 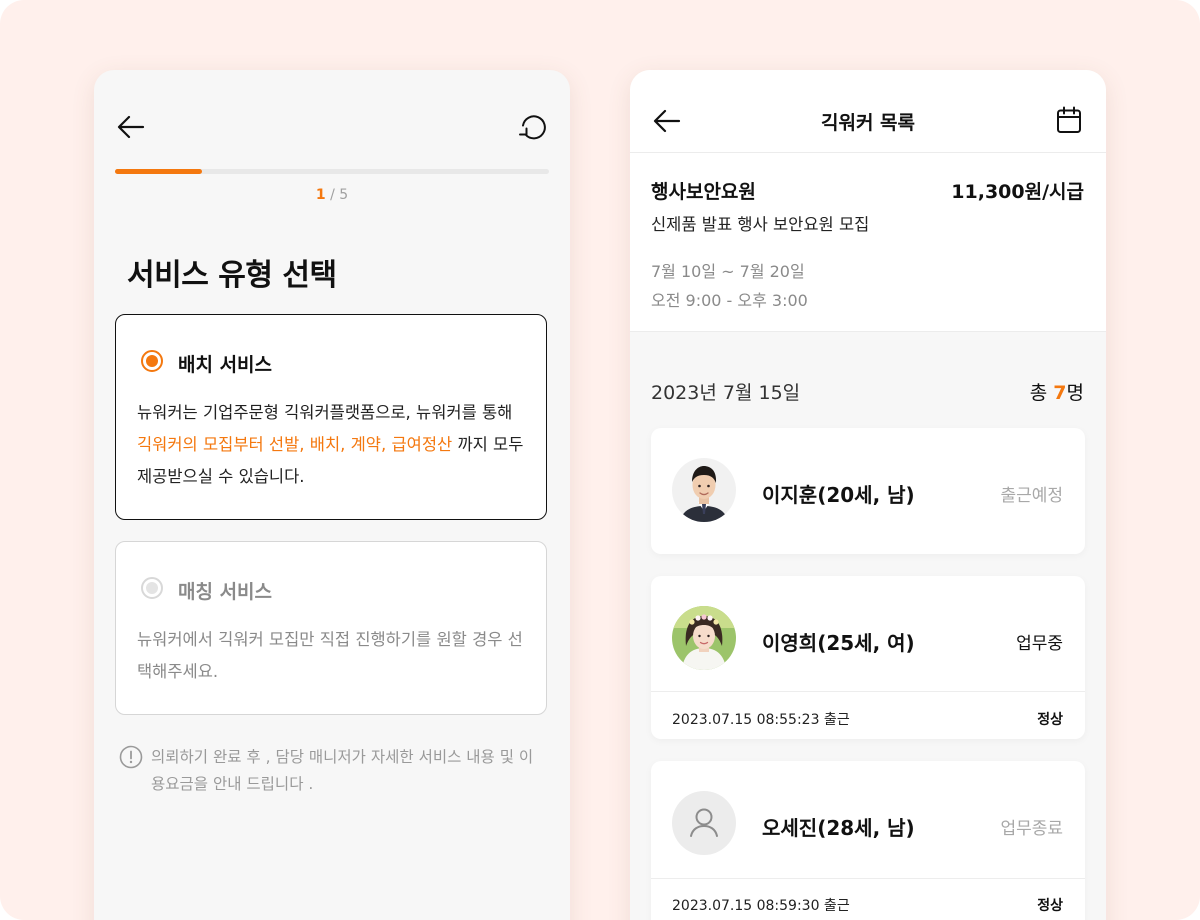 What do you see at coordinates (225, 592) in the screenshot?
I see `option-label: 매칭 서비스` at bounding box center [225, 592].